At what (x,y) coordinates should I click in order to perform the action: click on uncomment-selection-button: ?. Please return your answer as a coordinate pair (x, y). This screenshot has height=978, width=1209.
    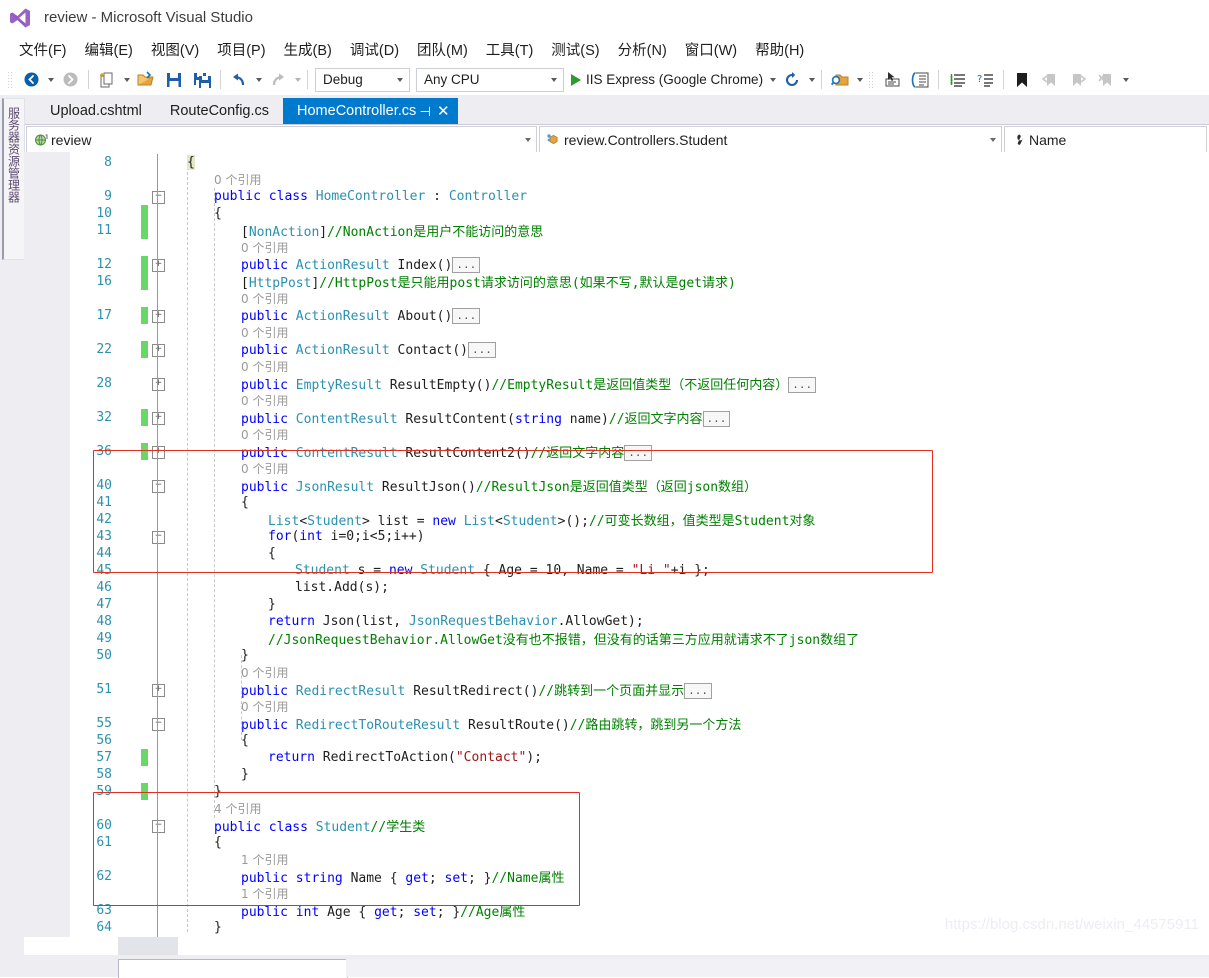
    Looking at the image, I should click on (985, 80).